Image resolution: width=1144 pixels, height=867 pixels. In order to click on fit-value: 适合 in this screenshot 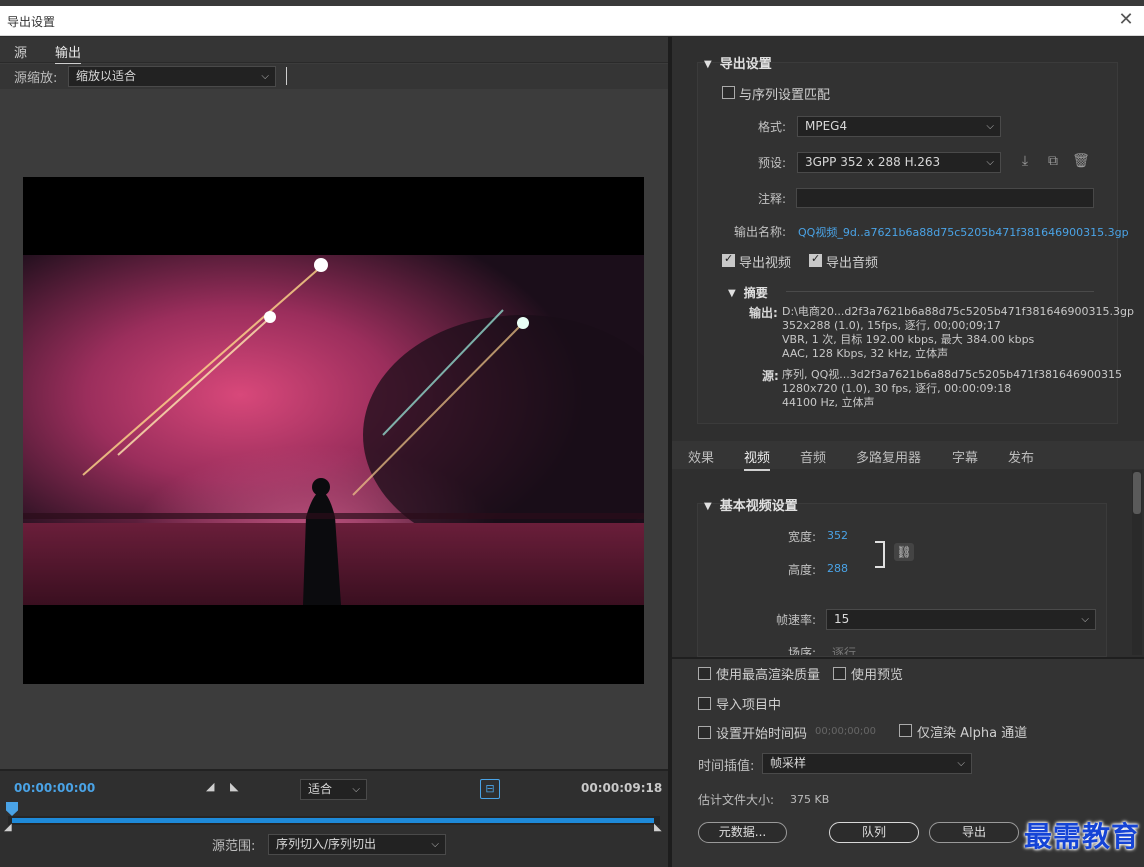, I will do `click(320, 789)`.